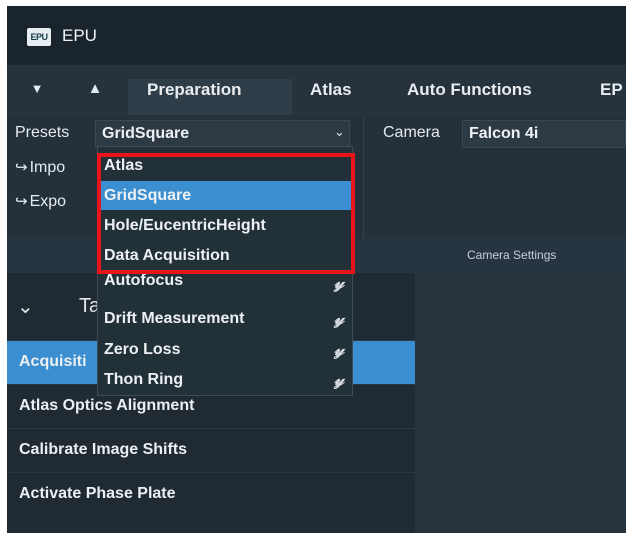 Image resolution: width=626 pixels, height=539 pixels. I want to click on export-icon: ↪, so click(21, 201).